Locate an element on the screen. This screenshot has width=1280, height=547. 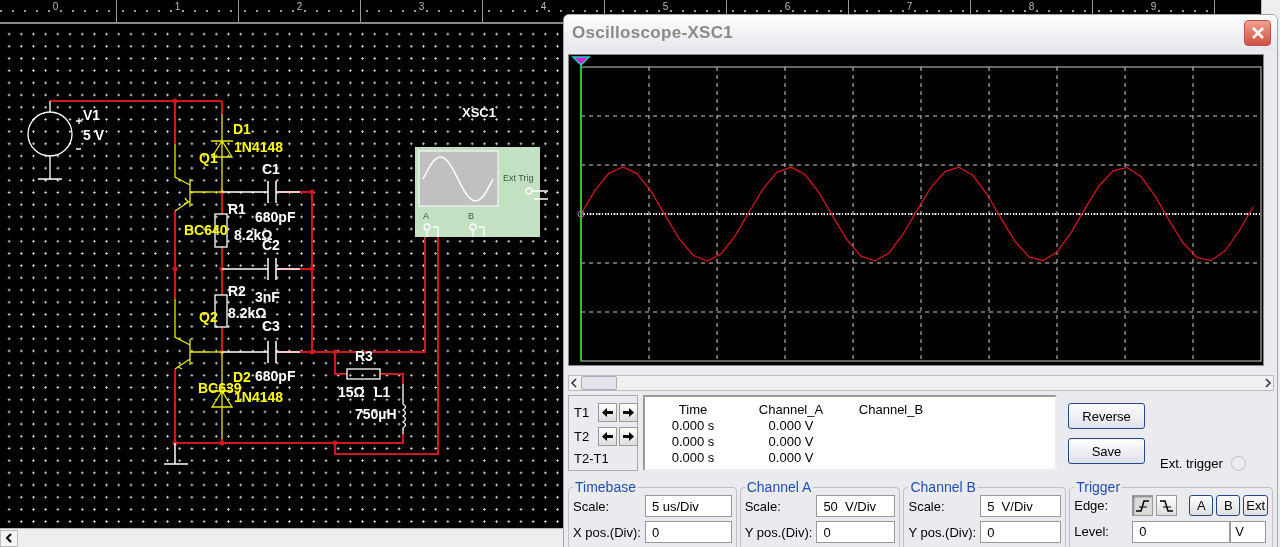
reverse-button: Reverse is located at coordinates (1106, 416).